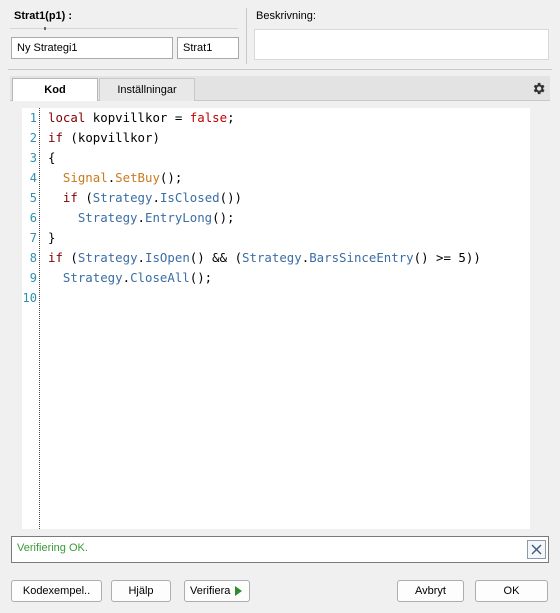  Describe the element at coordinates (33, 278) in the screenshot. I see `line-number: 9` at that location.